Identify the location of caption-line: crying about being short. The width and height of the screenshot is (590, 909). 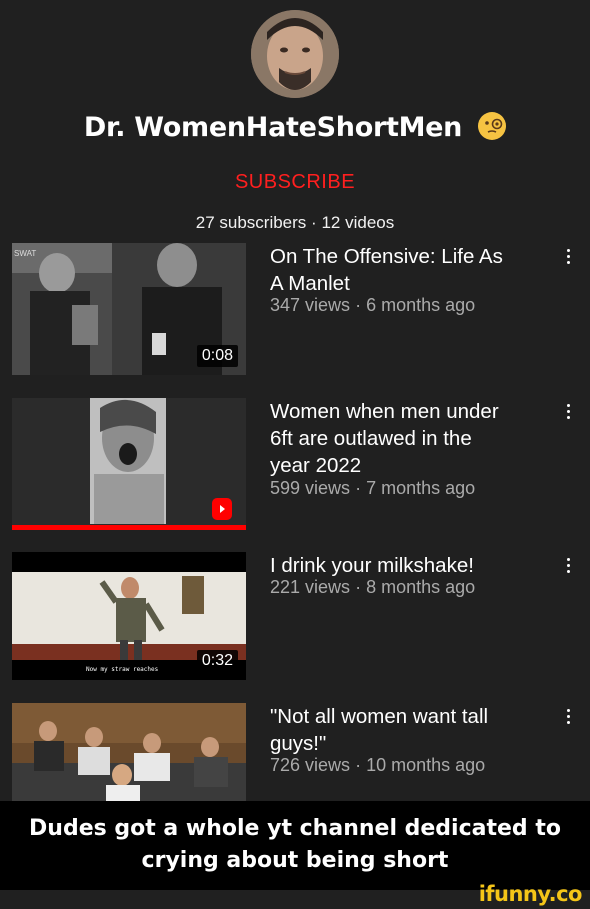
(295, 860).